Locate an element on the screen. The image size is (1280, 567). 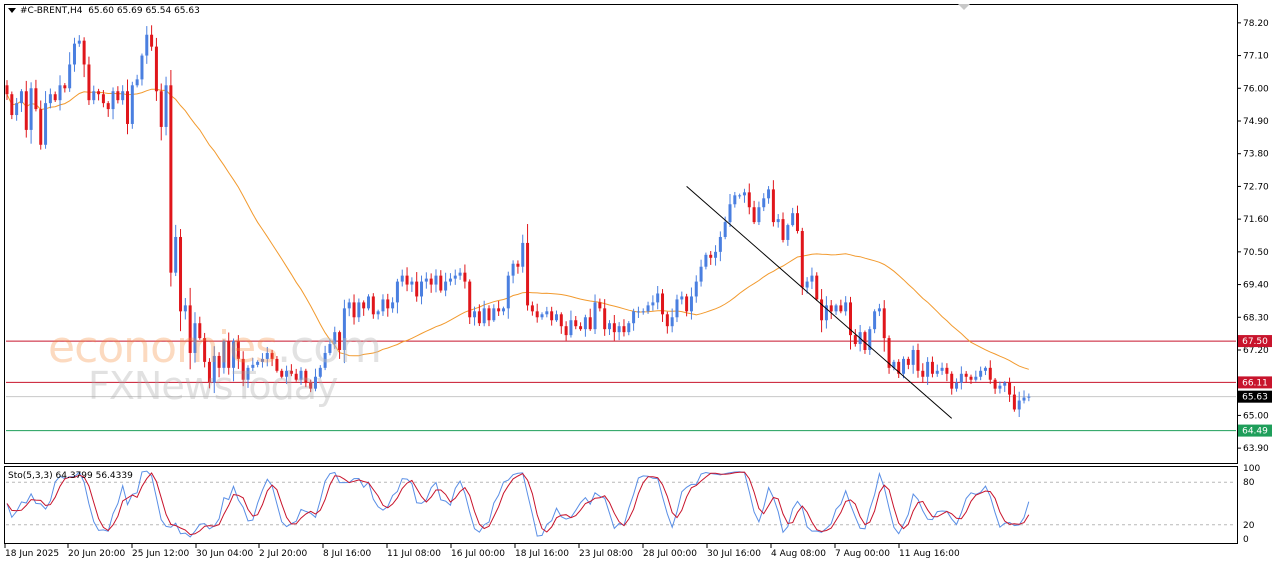
scroll-marker-icon is located at coordinates (964, 7).